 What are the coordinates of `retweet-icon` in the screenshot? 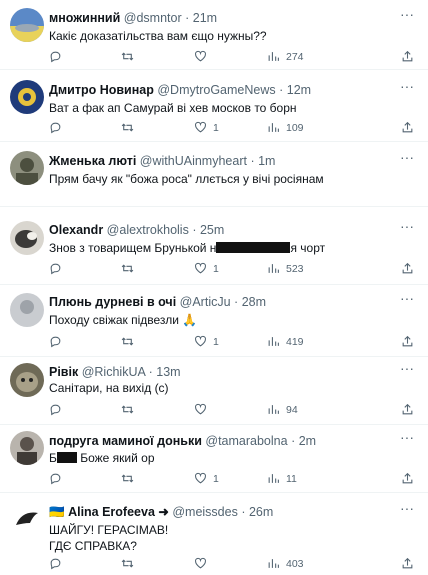 It's located at (127, 268).